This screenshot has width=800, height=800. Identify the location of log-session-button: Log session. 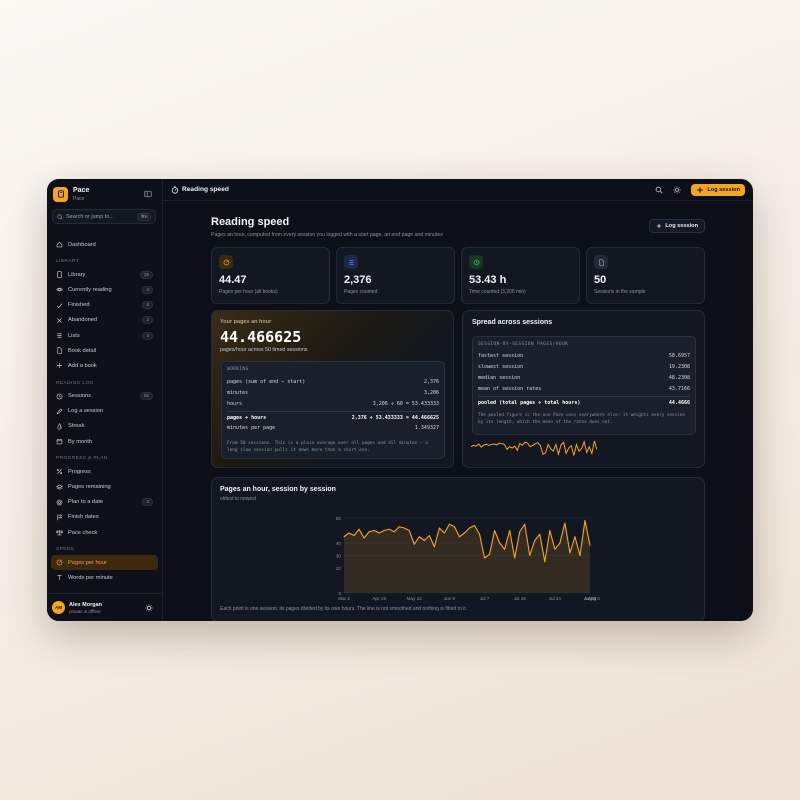
(718, 189).